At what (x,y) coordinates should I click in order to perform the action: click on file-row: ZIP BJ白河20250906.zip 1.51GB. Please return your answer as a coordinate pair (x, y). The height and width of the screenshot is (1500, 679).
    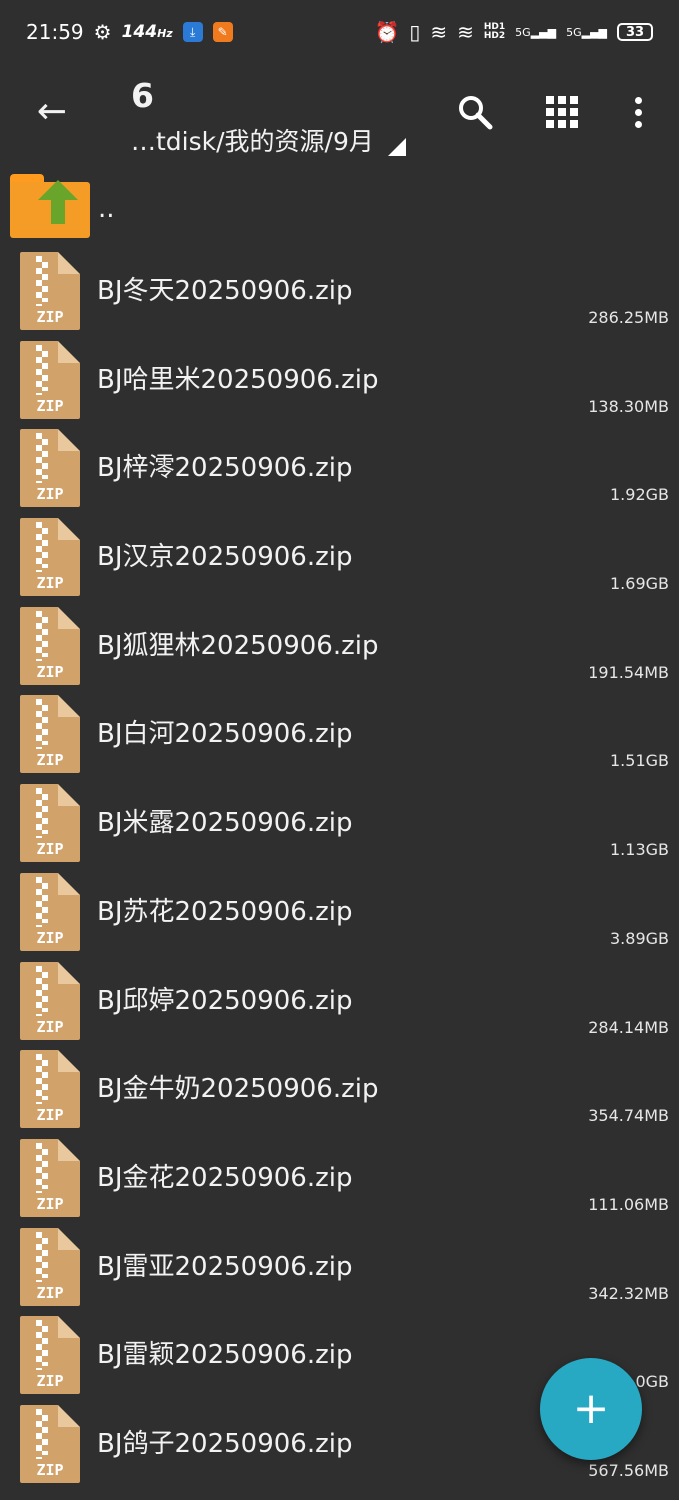
    Looking at the image, I should click on (339, 733).